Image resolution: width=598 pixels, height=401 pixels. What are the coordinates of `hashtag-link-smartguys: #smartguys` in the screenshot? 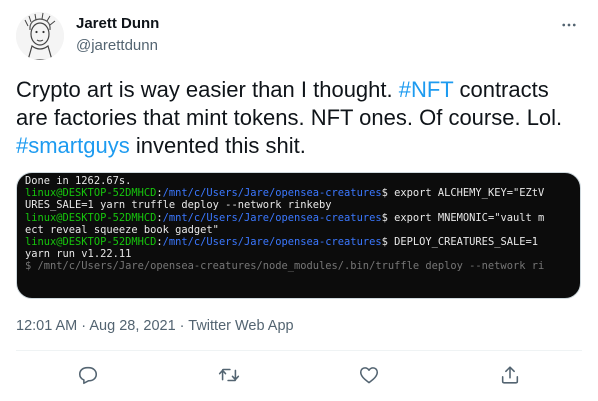 It's located at (73, 145).